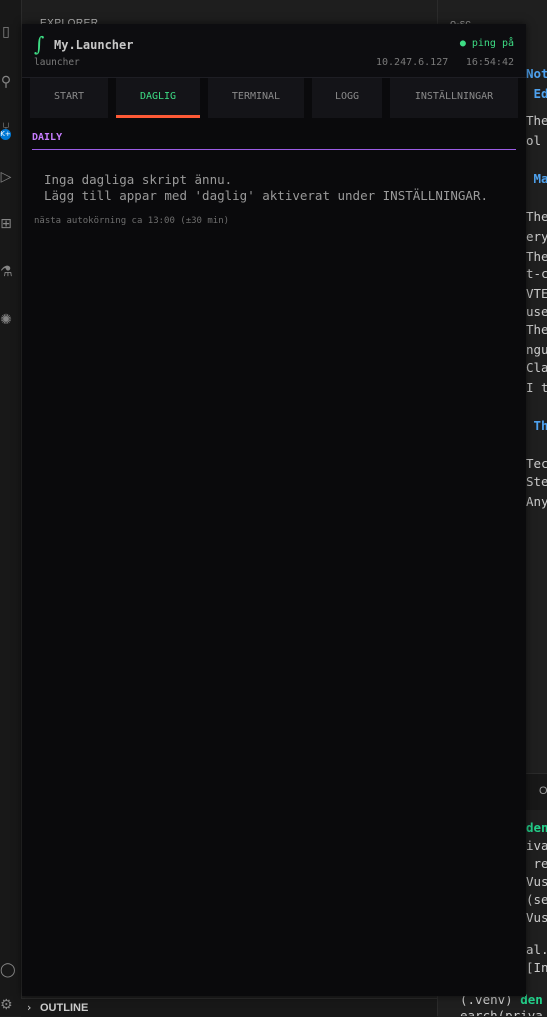 The height and width of the screenshot is (1017, 547). Describe the element at coordinates (489, 62) in the screenshot. I see `clock: 16:54:42` at that location.